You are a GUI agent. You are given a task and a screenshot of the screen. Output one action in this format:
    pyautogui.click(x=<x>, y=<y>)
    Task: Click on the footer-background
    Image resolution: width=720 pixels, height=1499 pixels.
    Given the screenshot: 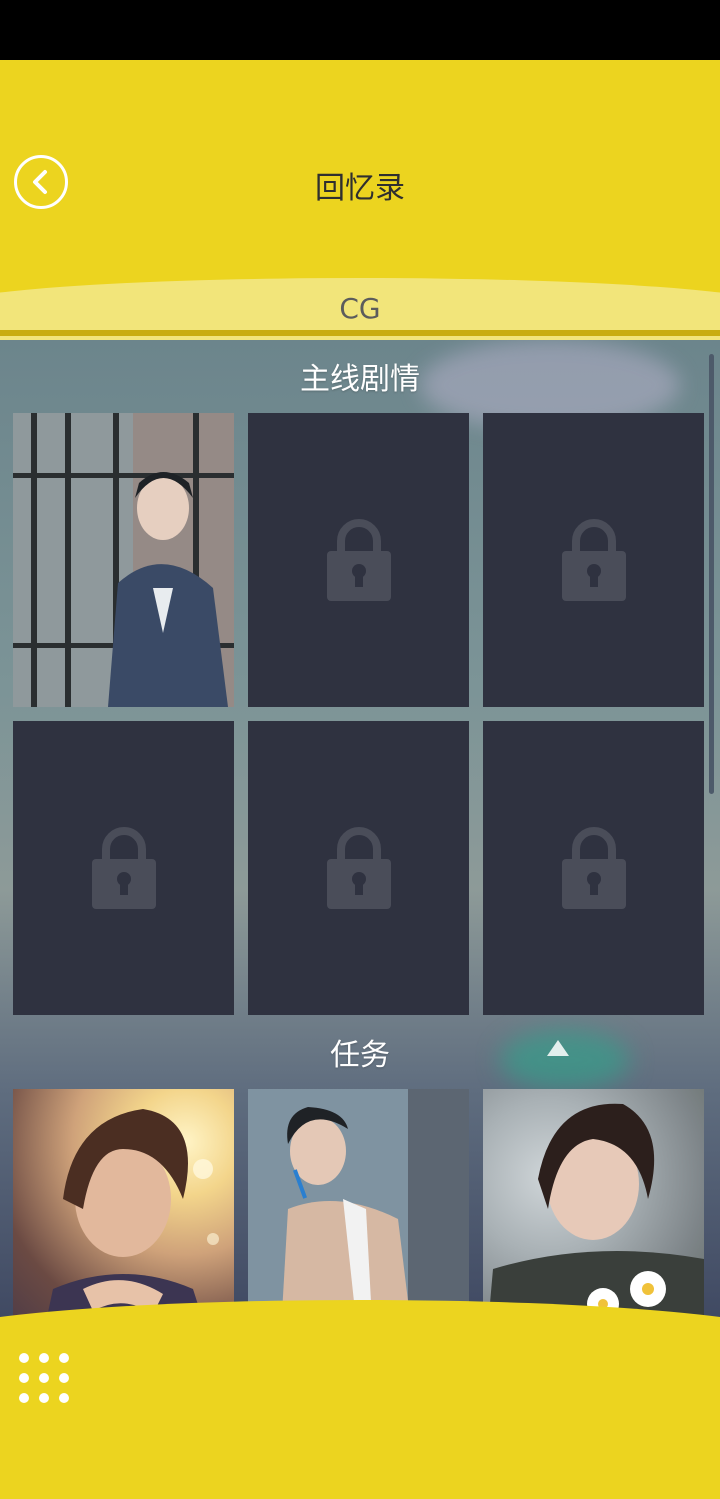 What is the action you would take?
    pyautogui.click(x=360, y=1399)
    